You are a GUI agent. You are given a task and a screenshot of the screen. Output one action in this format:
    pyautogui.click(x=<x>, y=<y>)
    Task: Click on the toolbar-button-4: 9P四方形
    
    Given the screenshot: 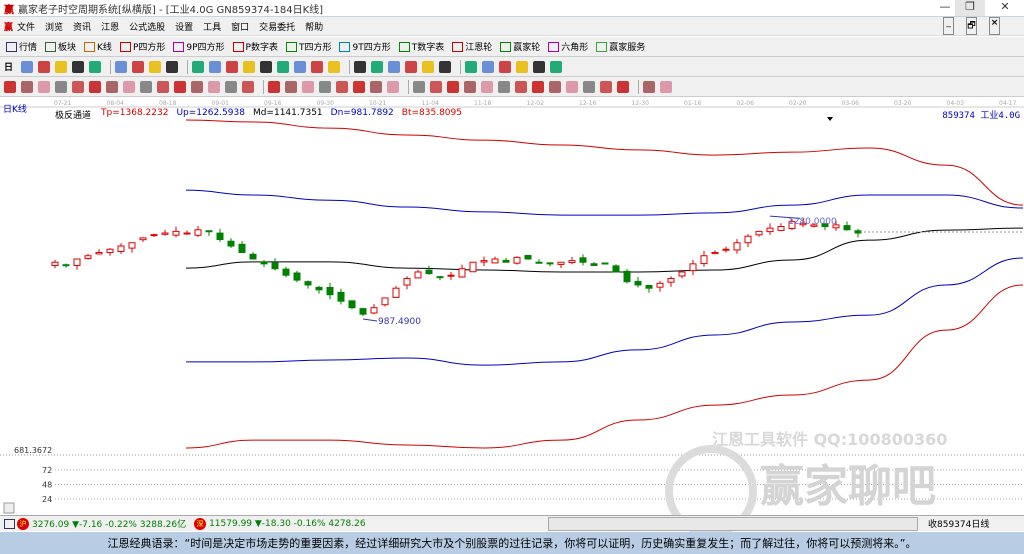 What is the action you would take?
    pyautogui.click(x=199, y=46)
    